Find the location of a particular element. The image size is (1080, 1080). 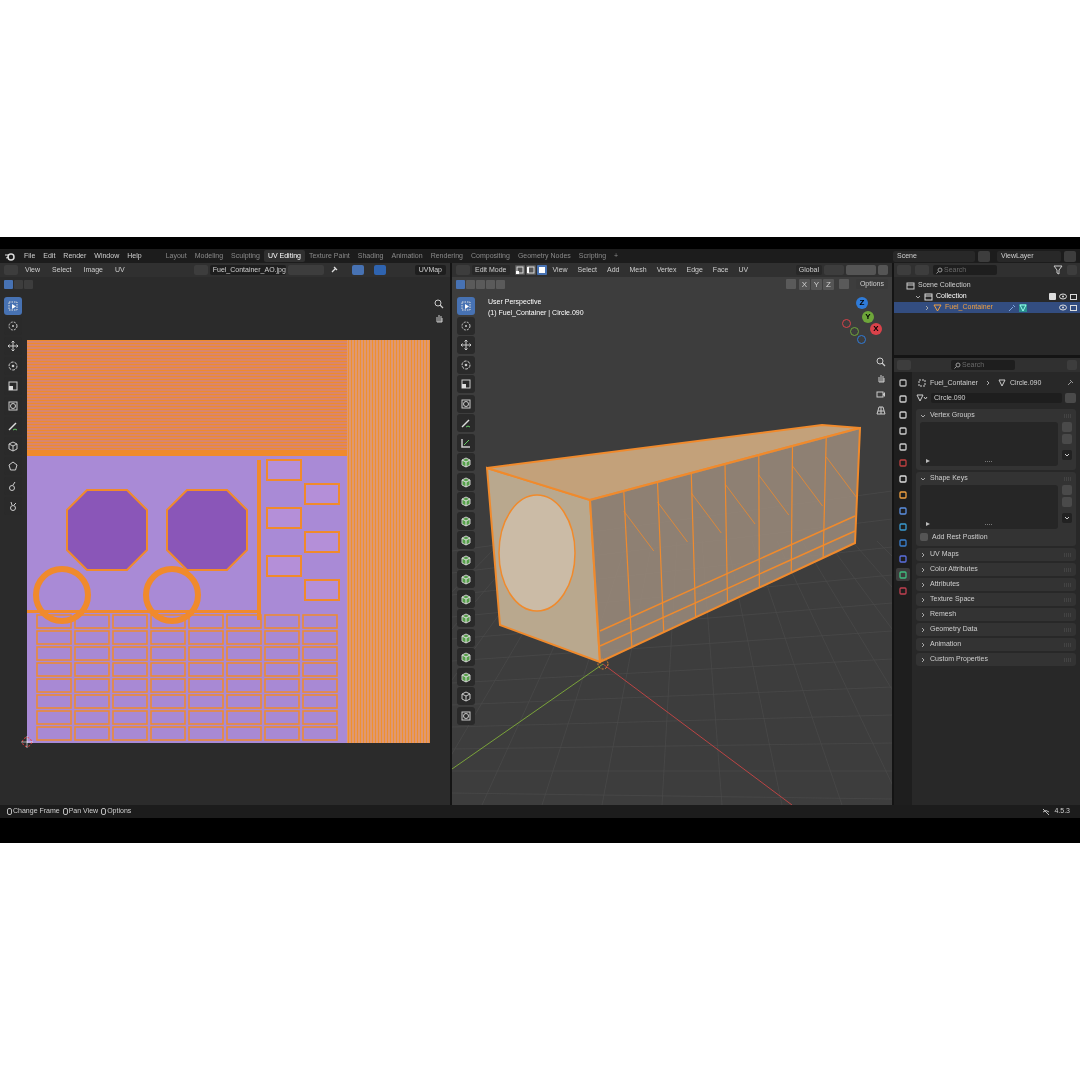

mesh-data-icon is located at coordinates (1022, 307).